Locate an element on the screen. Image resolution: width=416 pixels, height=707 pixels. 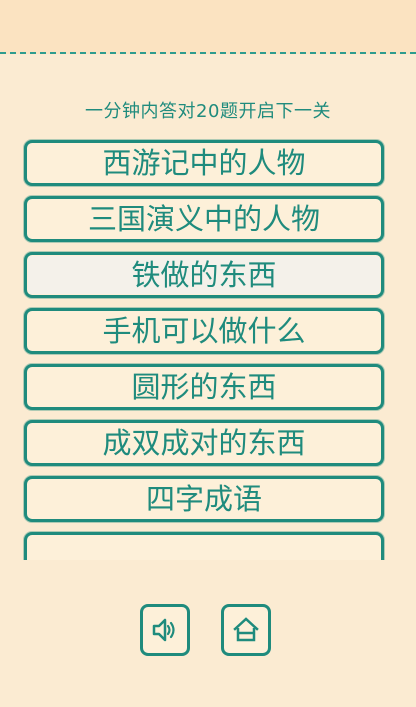
level-instructions: 一分钟内答对20题开启下一关 is located at coordinates (208, 111).